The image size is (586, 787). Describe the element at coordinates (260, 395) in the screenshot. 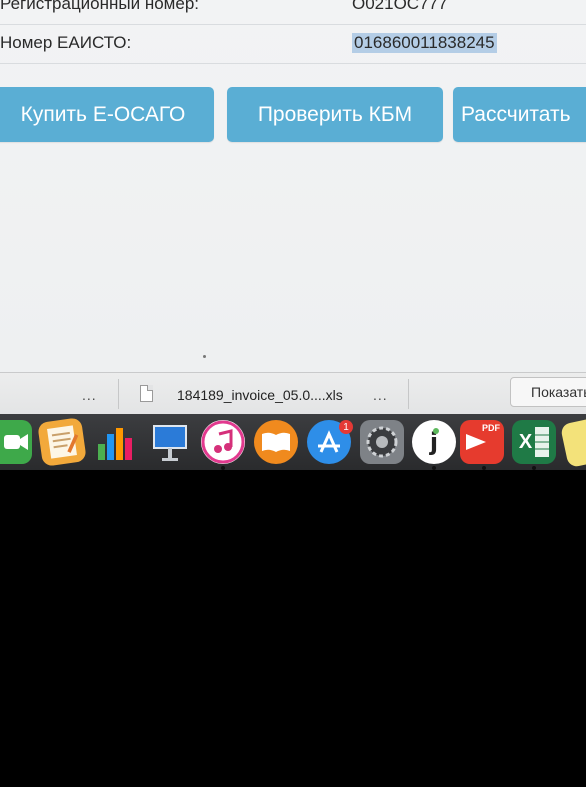

I see `download-file-name: 184189_invoice_05.0....xls` at that location.